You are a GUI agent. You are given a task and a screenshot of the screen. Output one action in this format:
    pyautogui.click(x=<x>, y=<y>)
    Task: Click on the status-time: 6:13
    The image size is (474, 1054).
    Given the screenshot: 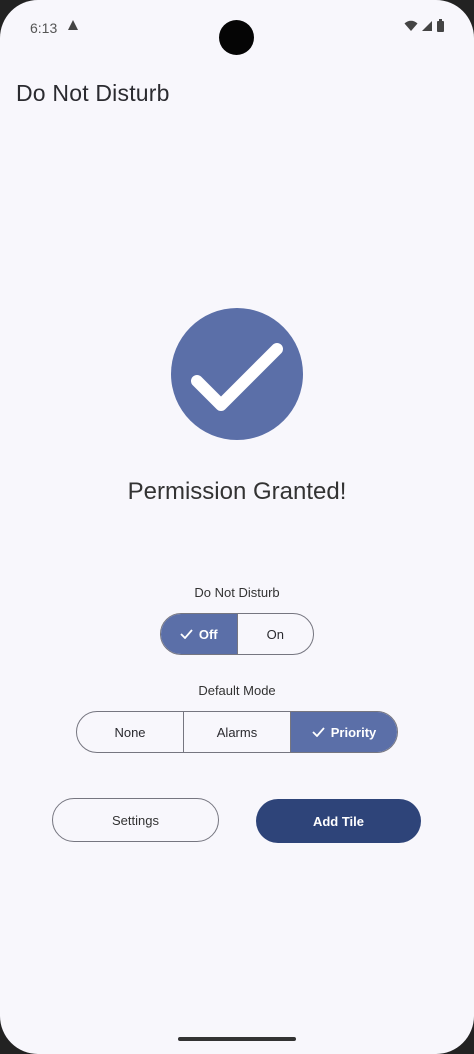 What is the action you would take?
    pyautogui.click(x=44, y=28)
    